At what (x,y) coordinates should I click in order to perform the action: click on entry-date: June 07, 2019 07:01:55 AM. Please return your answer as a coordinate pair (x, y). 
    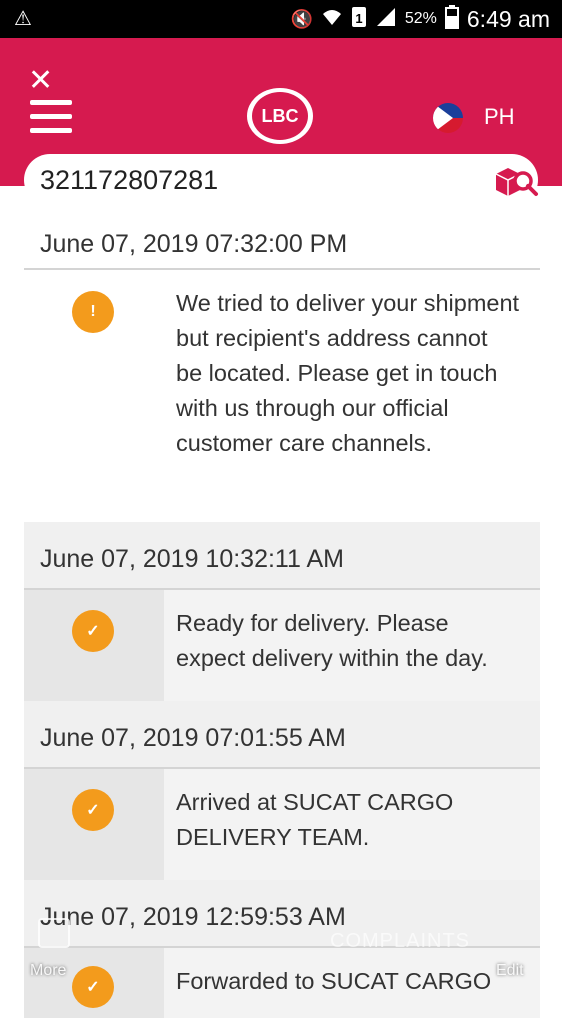
    Looking at the image, I should click on (282, 735).